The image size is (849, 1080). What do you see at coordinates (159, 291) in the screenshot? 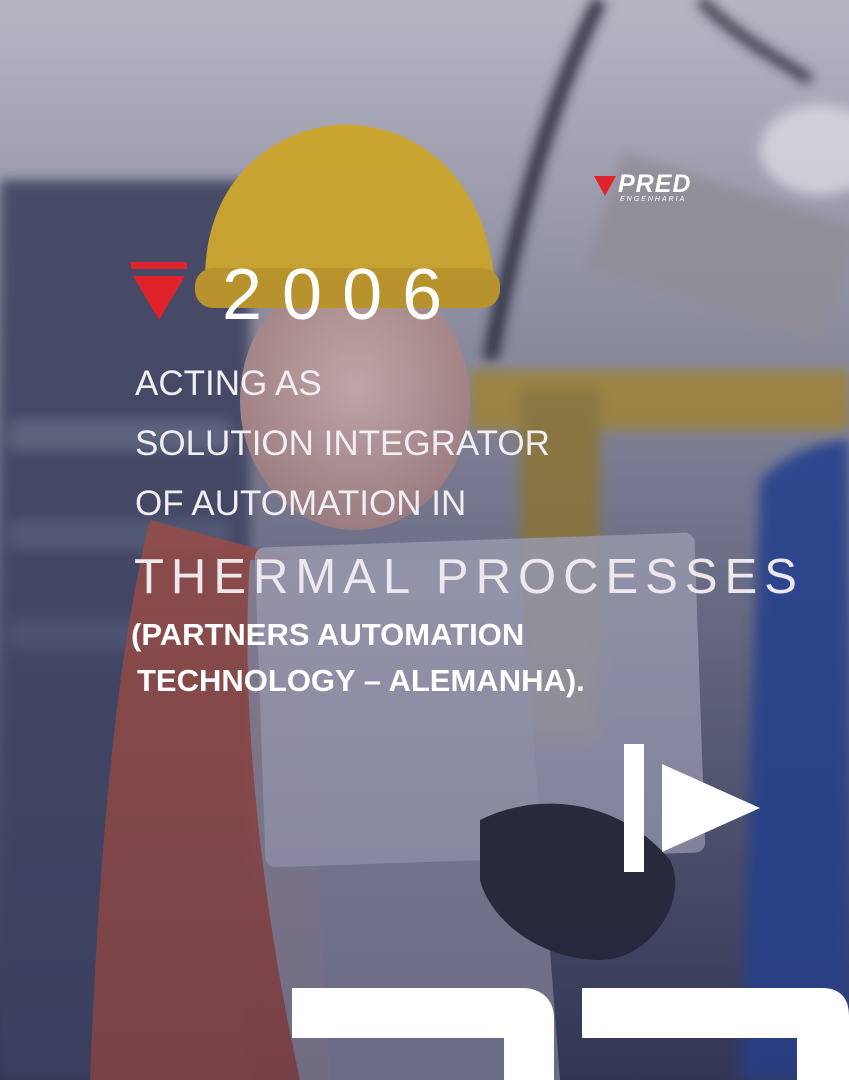
I see `red-triangle-icon` at bounding box center [159, 291].